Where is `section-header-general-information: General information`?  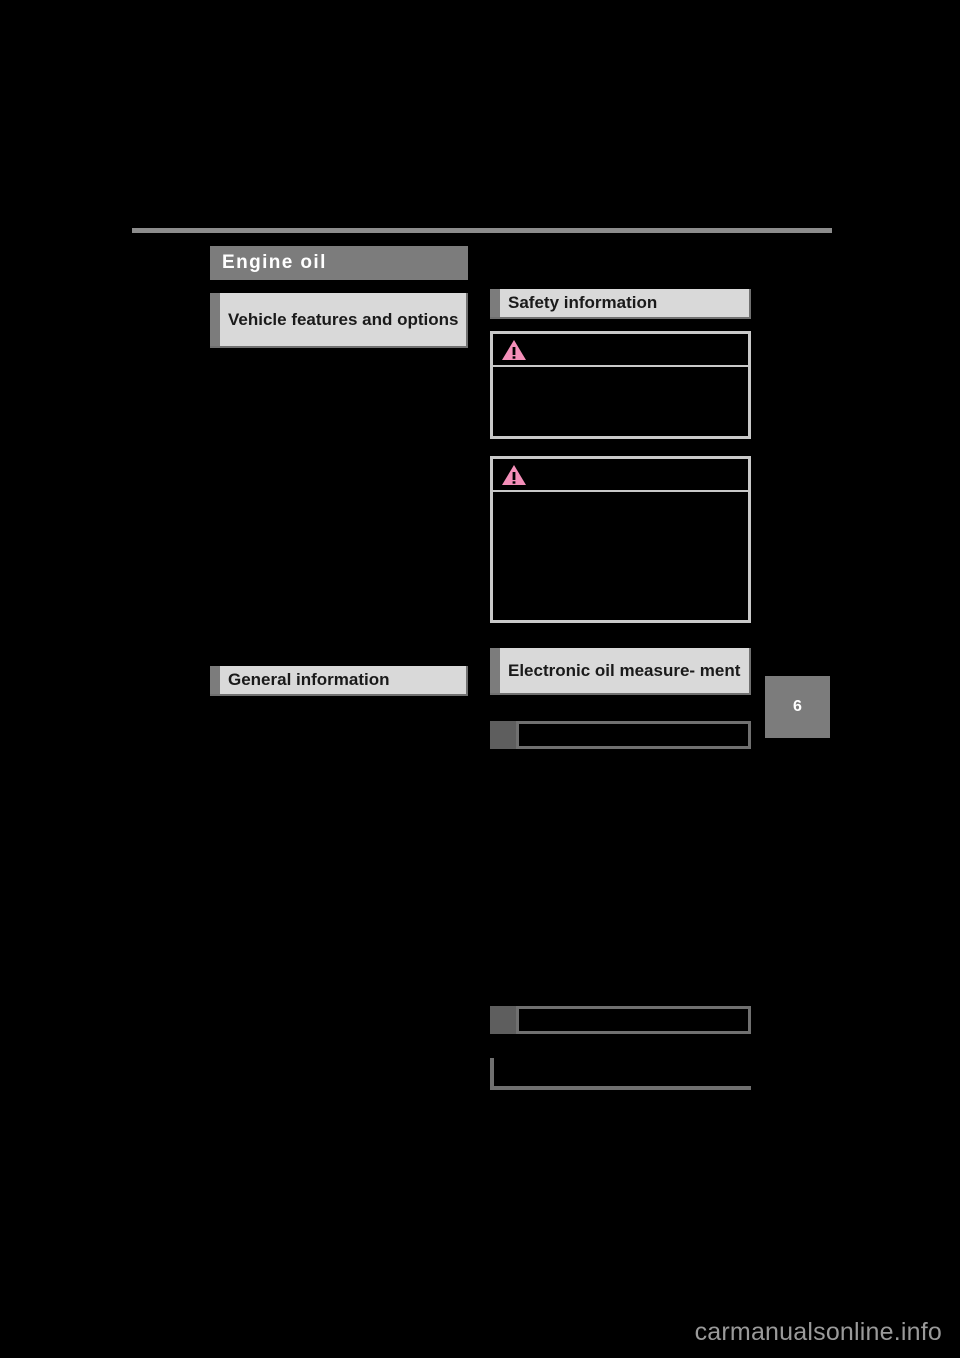 section-header-general-information: General information is located at coordinates (339, 681).